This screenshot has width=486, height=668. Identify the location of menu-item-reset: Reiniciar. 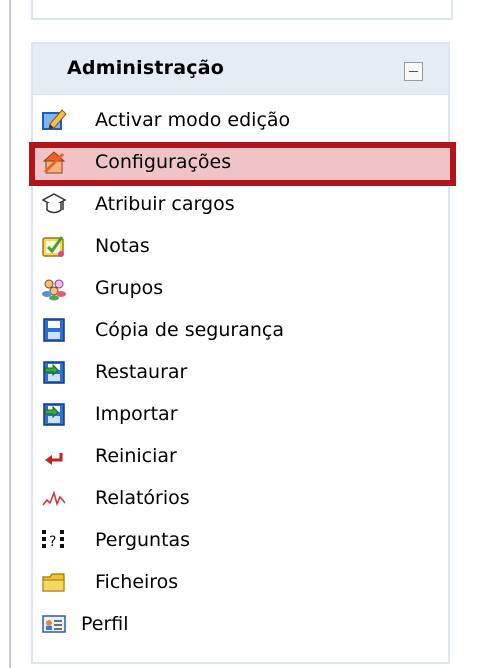
(240, 457).